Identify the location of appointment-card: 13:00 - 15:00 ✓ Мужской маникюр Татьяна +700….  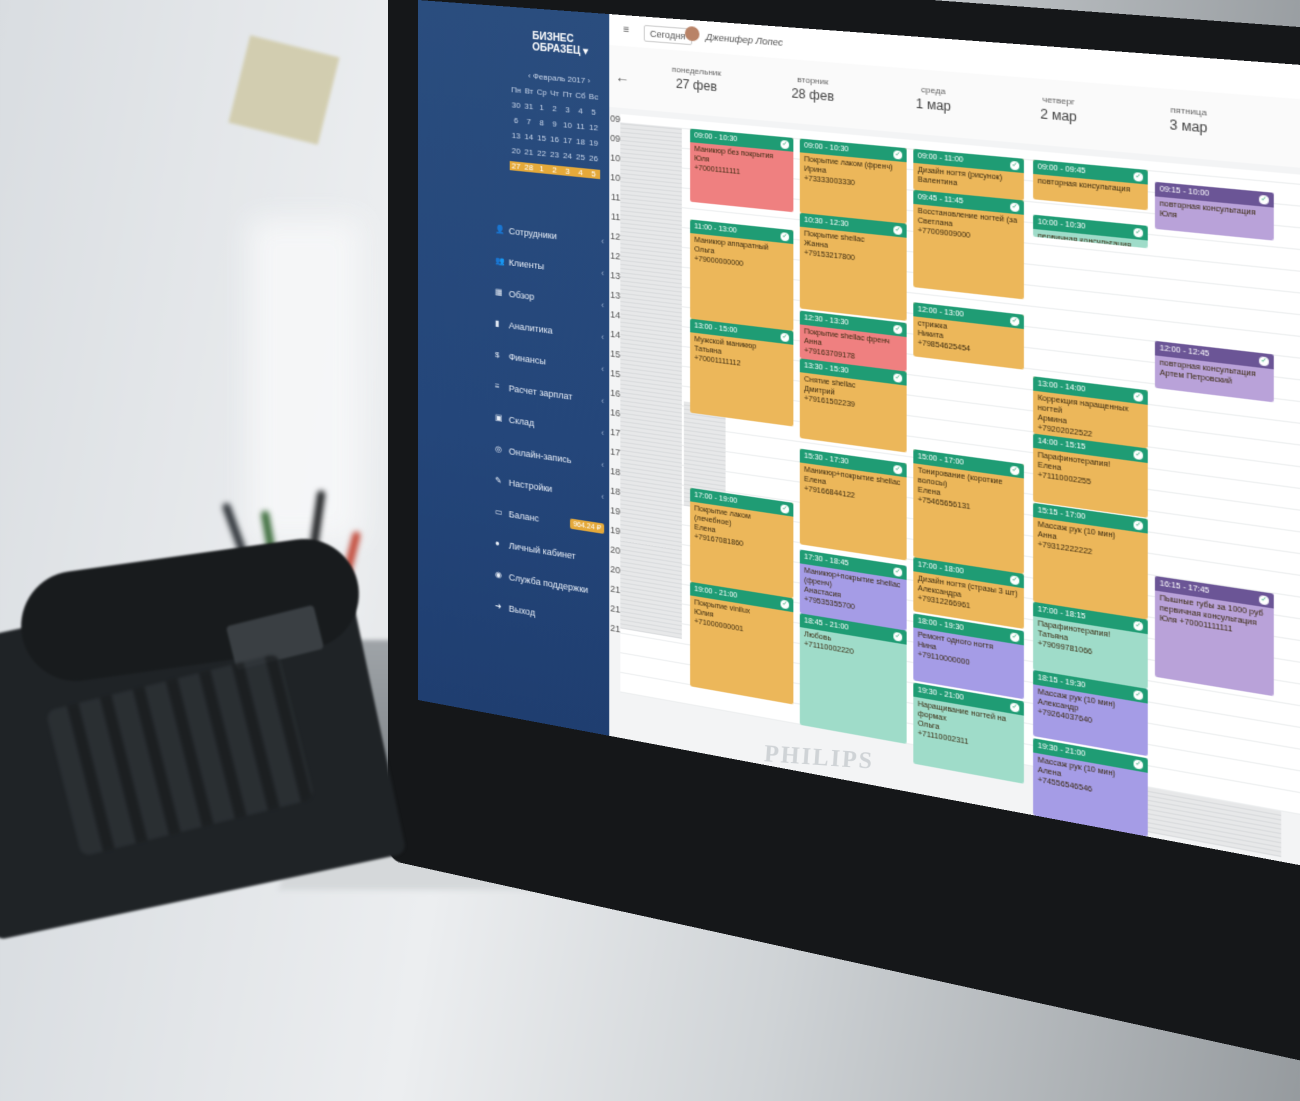
(742, 372).